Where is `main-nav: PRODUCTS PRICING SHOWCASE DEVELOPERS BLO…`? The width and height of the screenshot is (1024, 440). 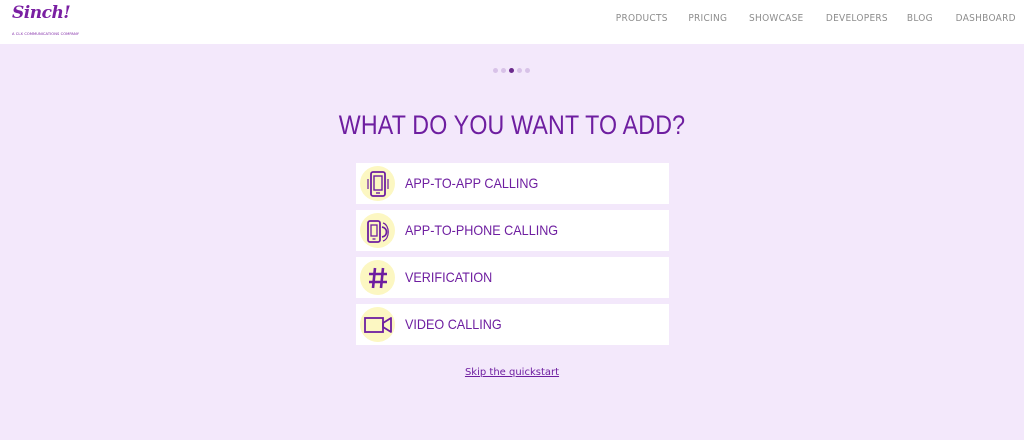 main-nav: PRODUCTS PRICING SHOWCASE DEVELOPERS BLO… is located at coordinates (813, 18).